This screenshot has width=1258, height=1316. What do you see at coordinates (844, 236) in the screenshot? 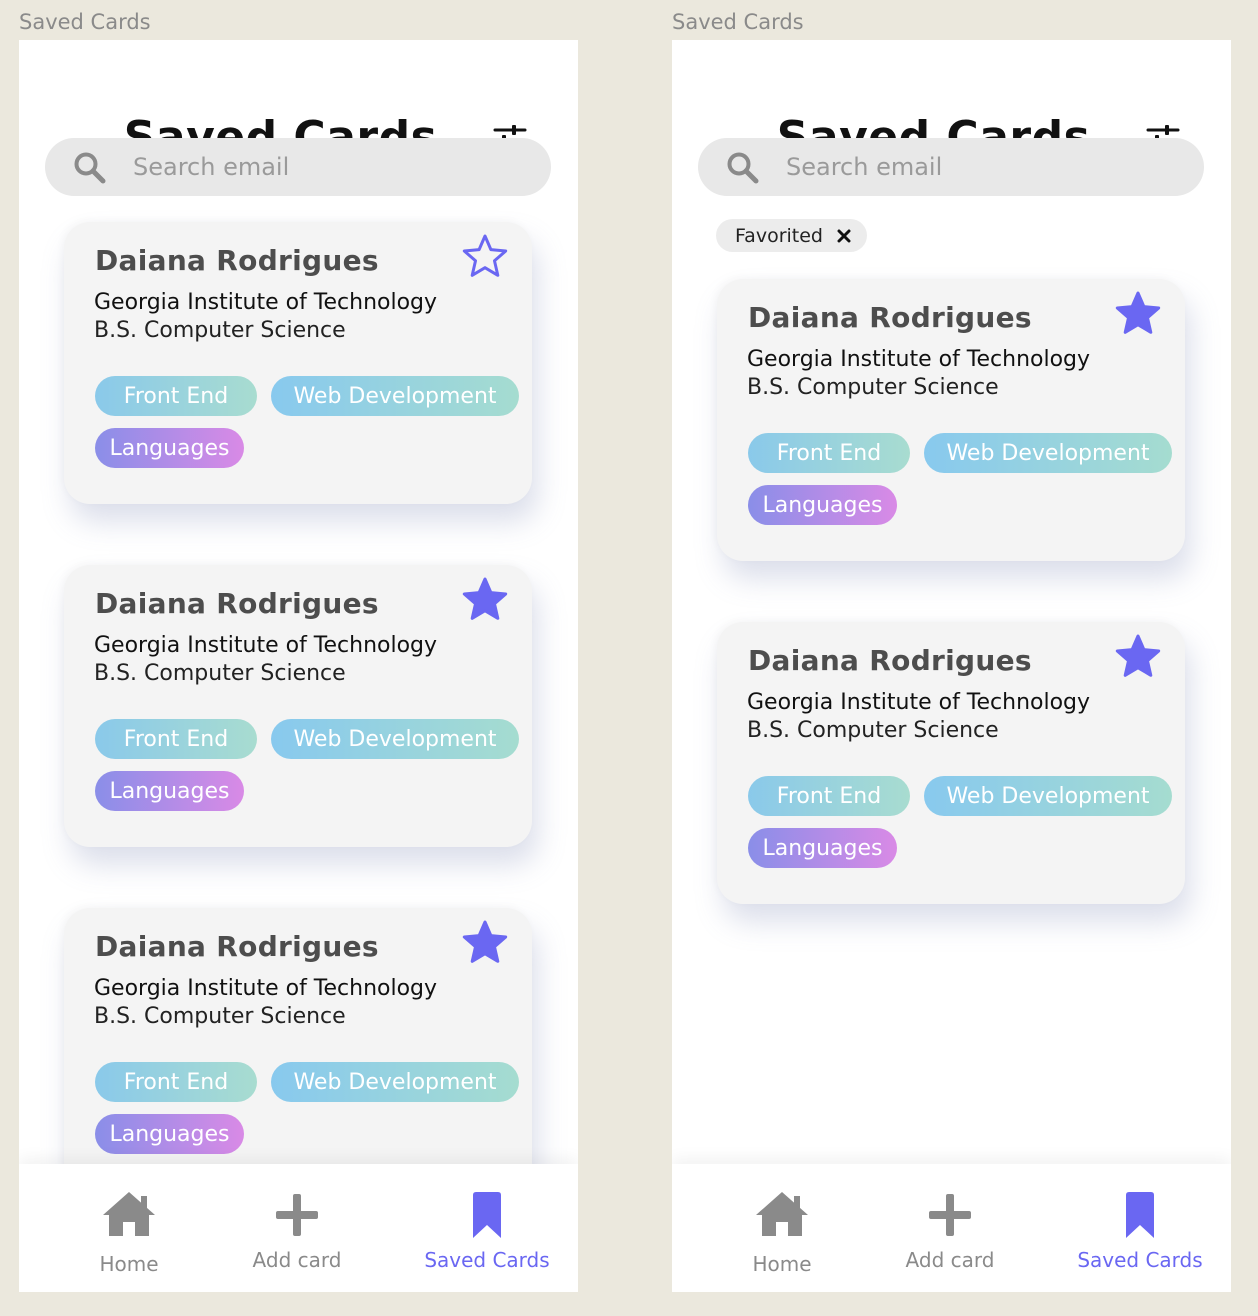
I see `close-icon` at bounding box center [844, 236].